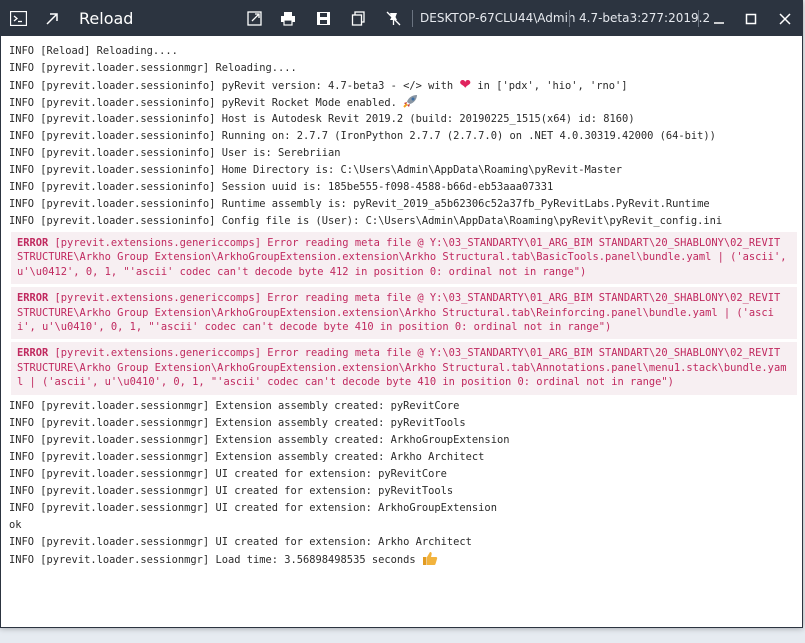 The image size is (805, 643). What do you see at coordinates (751, 18) in the screenshot?
I see `maximize-icon` at bounding box center [751, 18].